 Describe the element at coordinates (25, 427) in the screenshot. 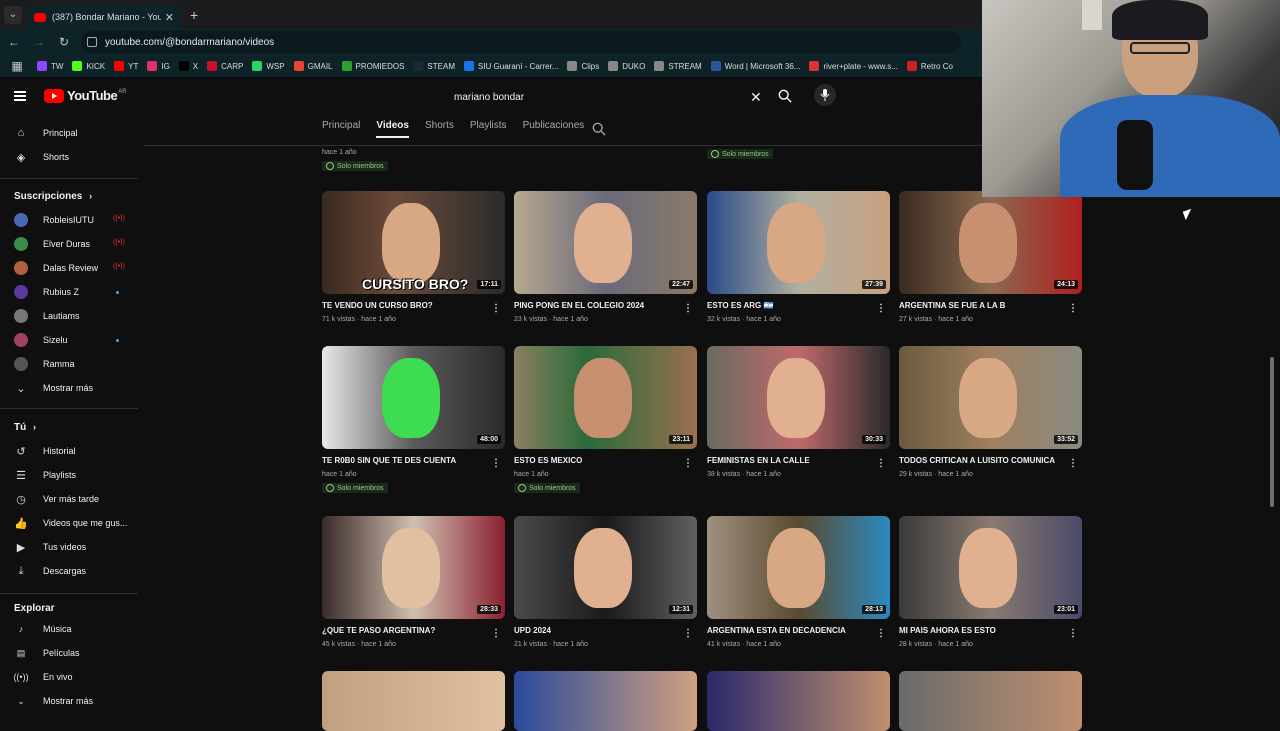

I see `you-header: Tú ›` at that location.